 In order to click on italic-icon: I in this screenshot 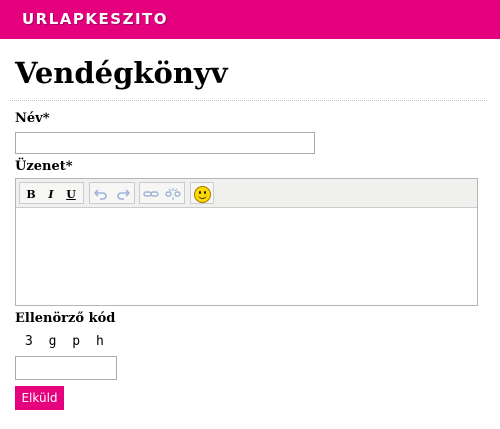, I will do `click(51, 194)`.